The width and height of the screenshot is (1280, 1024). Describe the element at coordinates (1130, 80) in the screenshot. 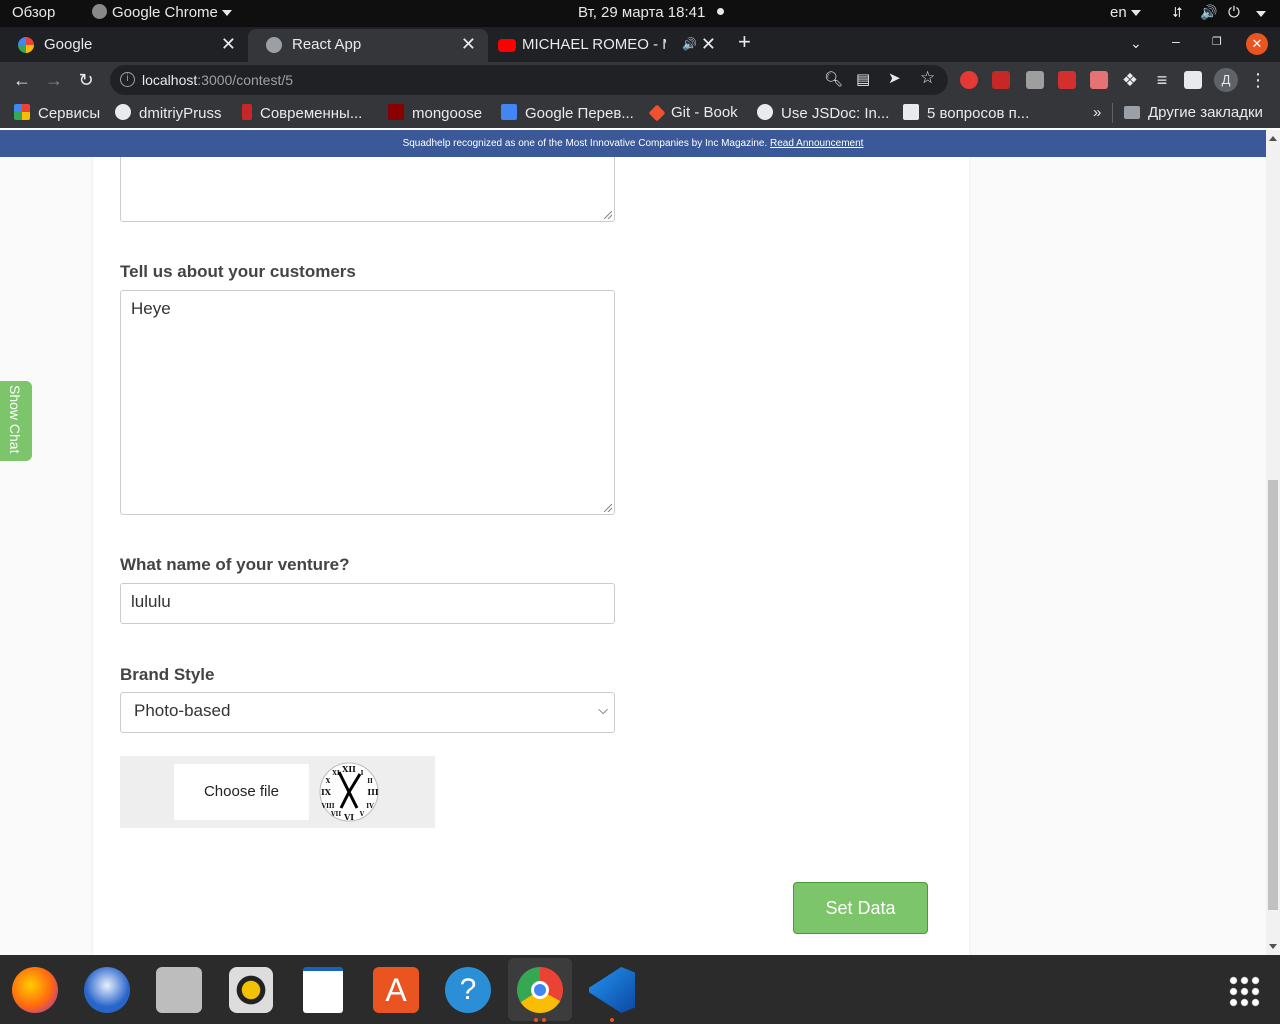

I see `puzzle-icon: ❖` at that location.